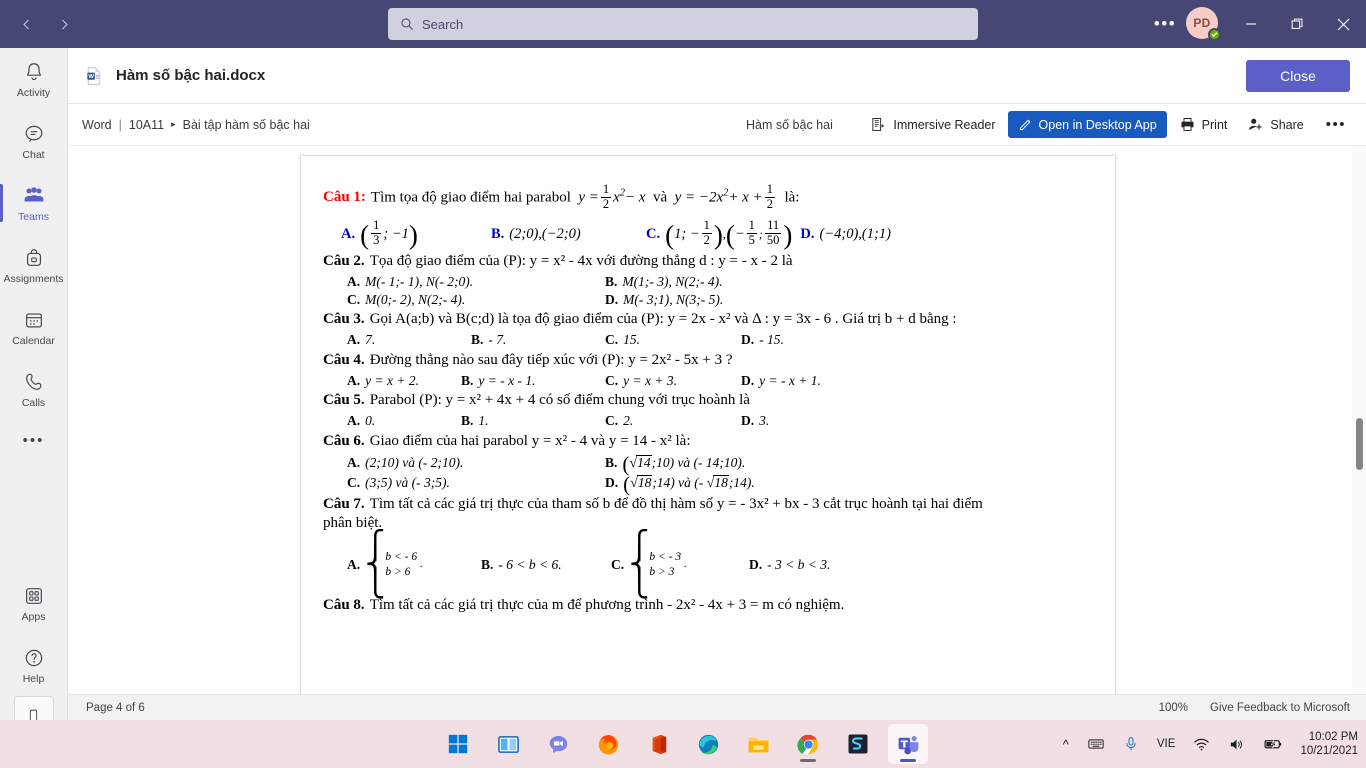  Describe the element at coordinates (1131, 744) in the screenshot. I see `microphone-icon` at that location.